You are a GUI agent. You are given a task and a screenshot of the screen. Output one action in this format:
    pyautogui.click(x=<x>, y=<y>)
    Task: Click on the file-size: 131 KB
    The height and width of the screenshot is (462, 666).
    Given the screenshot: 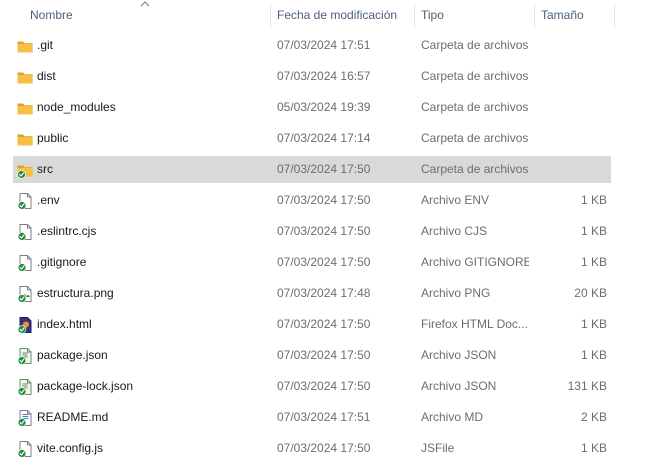 What is the action you would take?
    pyautogui.click(x=587, y=386)
    